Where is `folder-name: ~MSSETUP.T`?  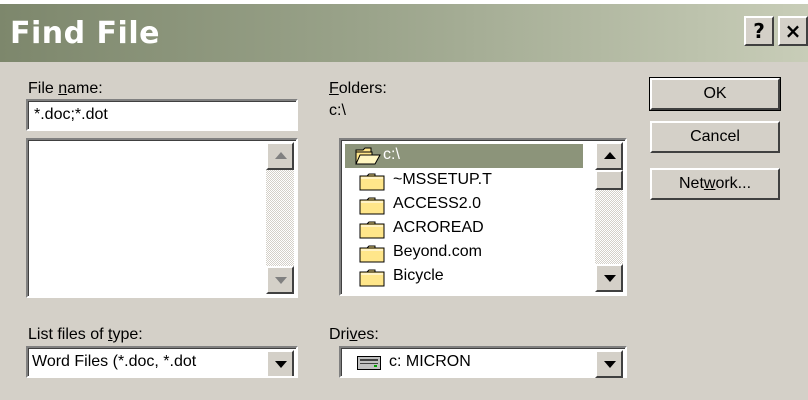 folder-name: ~MSSETUP.T is located at coordinates (442, 179).